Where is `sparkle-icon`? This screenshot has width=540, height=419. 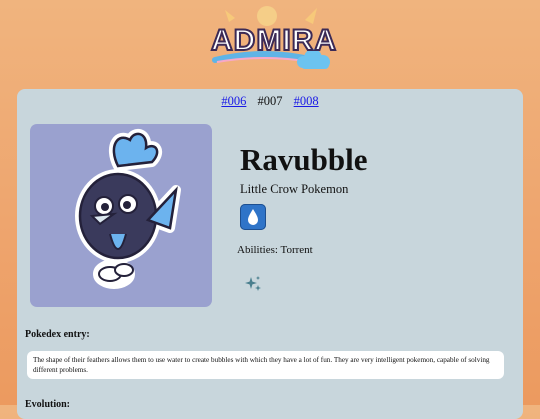 sparkle-icon is located at coordinates (253, 283).